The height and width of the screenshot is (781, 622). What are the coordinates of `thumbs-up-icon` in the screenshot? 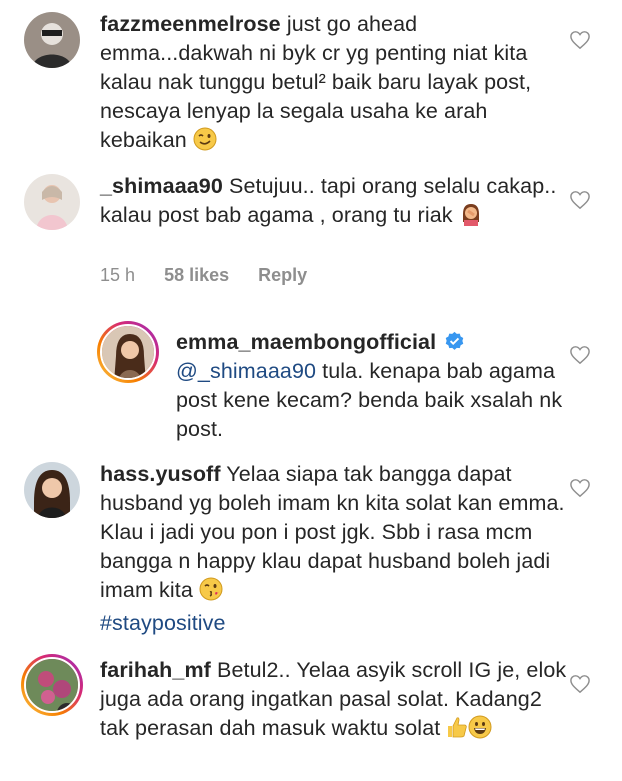 It's located at (457, 731).